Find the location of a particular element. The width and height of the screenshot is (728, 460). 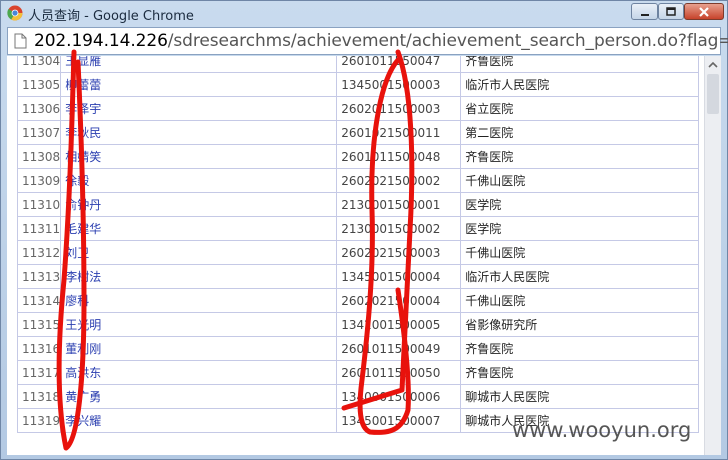

watermark: www.wooyun.org is located at coordinates (602, 430).